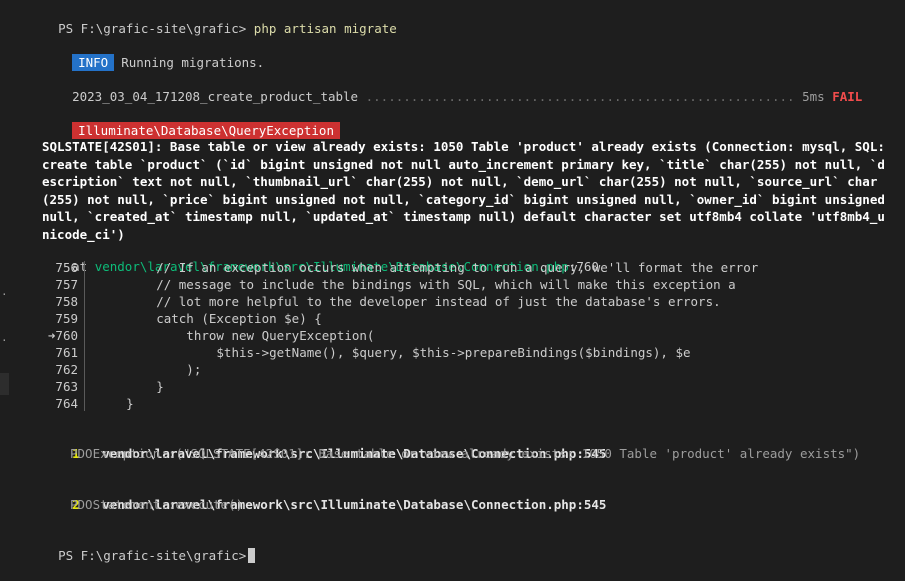  What do you see at coordinates (66, 369) in the screenshot?
I see `code-line-number: 762` at bounding box center [66, 369].